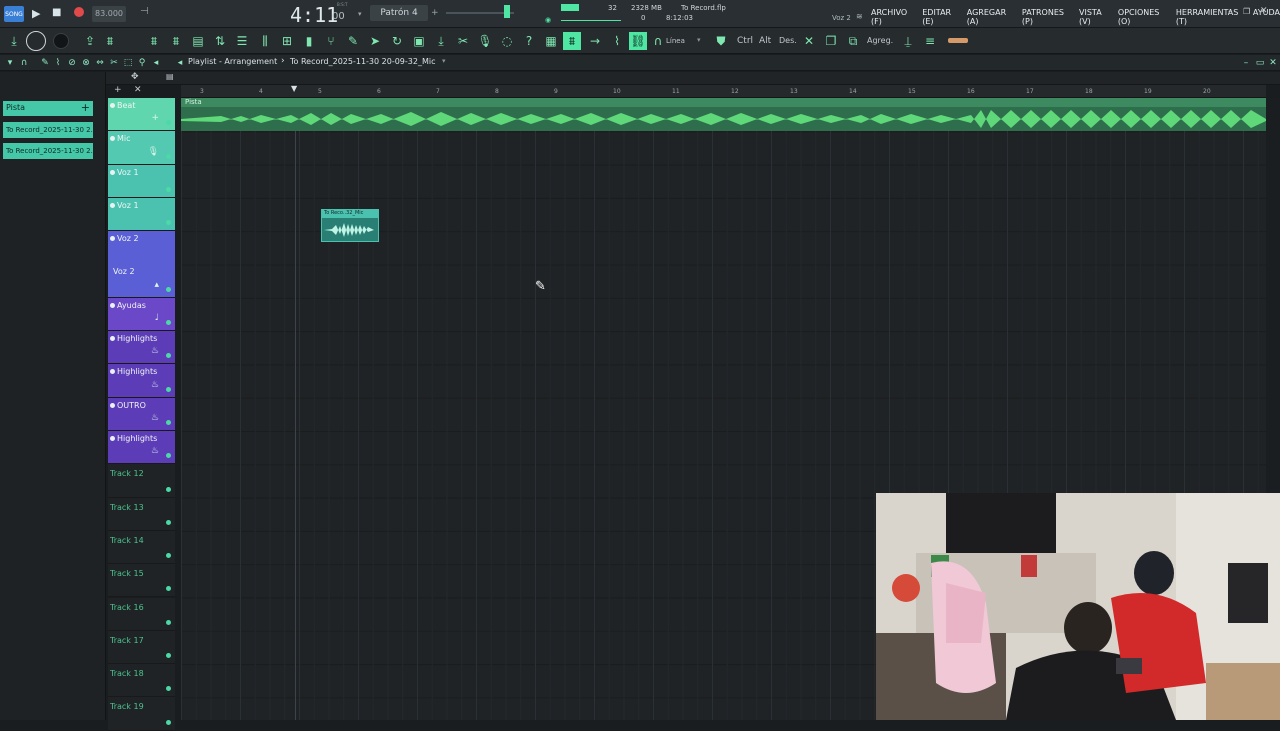 This screenshot has height=731, width=1280. Describe the element at coordinates (141, 314) in the screenshot. I see `track-header: Ayudas ♩` at that location.